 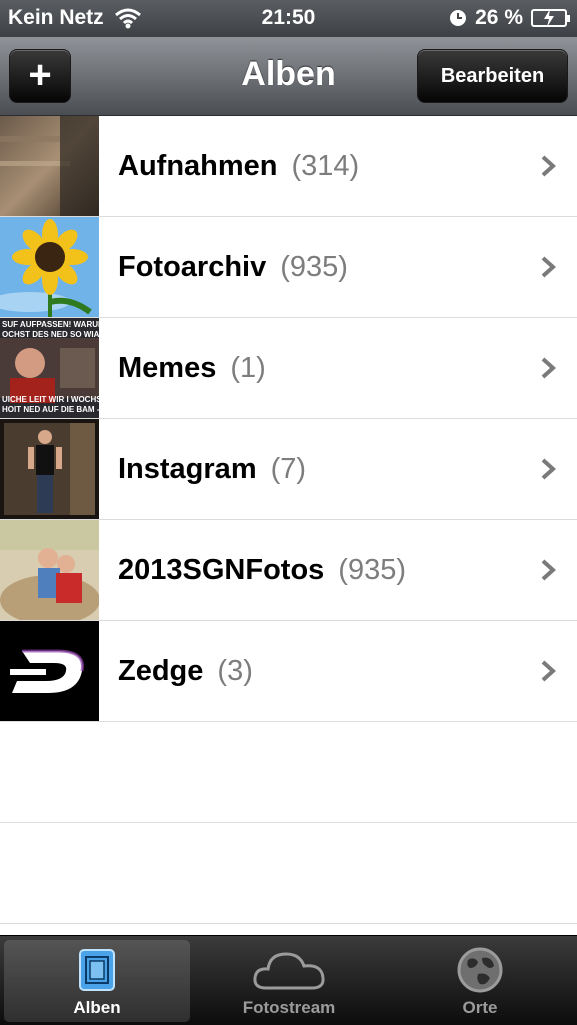 I want to click on meme-caption-top: SUF AUFPASSEN! WARUM, so click(x=50, y=324).